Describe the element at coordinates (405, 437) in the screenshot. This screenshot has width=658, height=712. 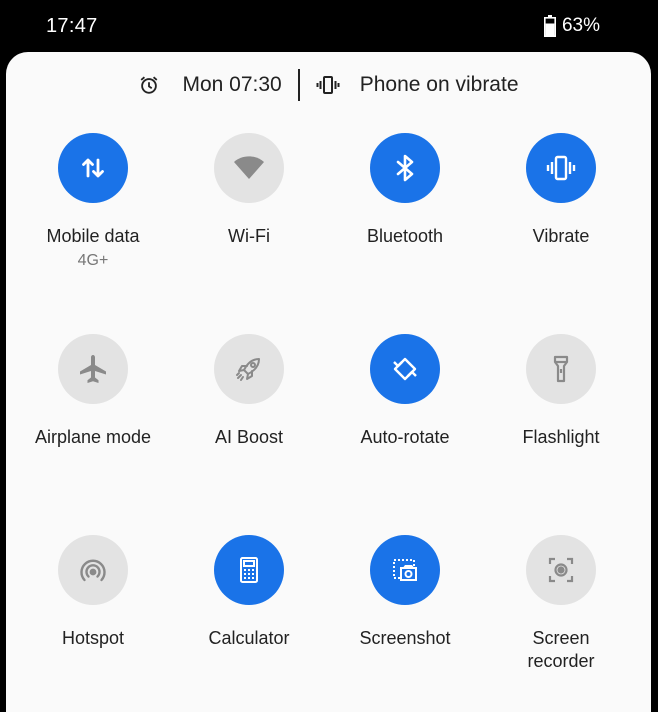
I see `tile-label: Auto-rotate` at that location.